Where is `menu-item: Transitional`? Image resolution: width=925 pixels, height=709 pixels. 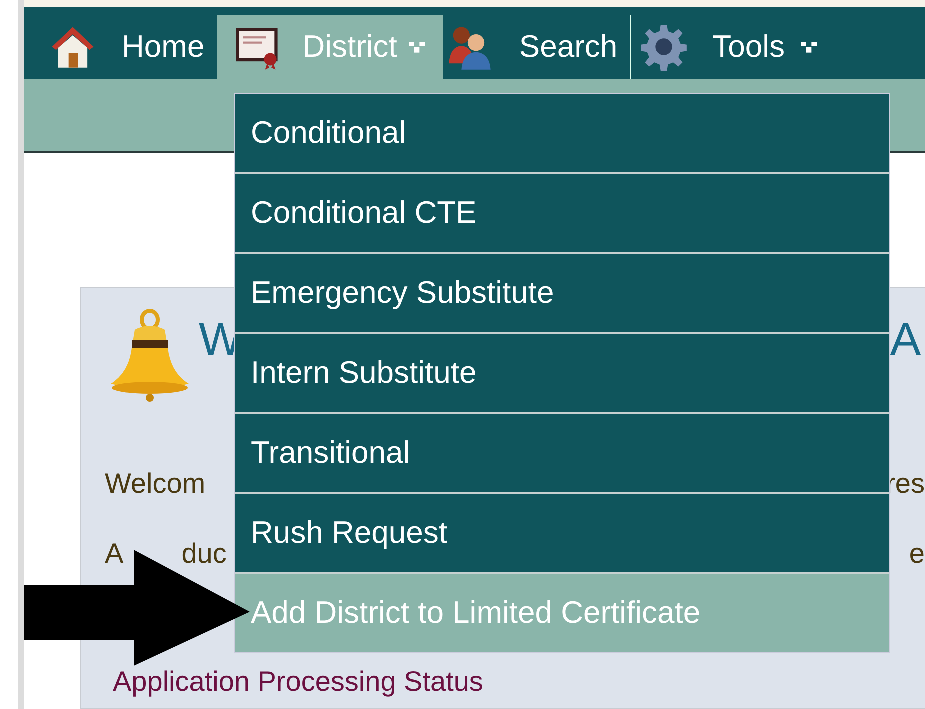
menu-item: Transitional is located at coordinates (562, 454).